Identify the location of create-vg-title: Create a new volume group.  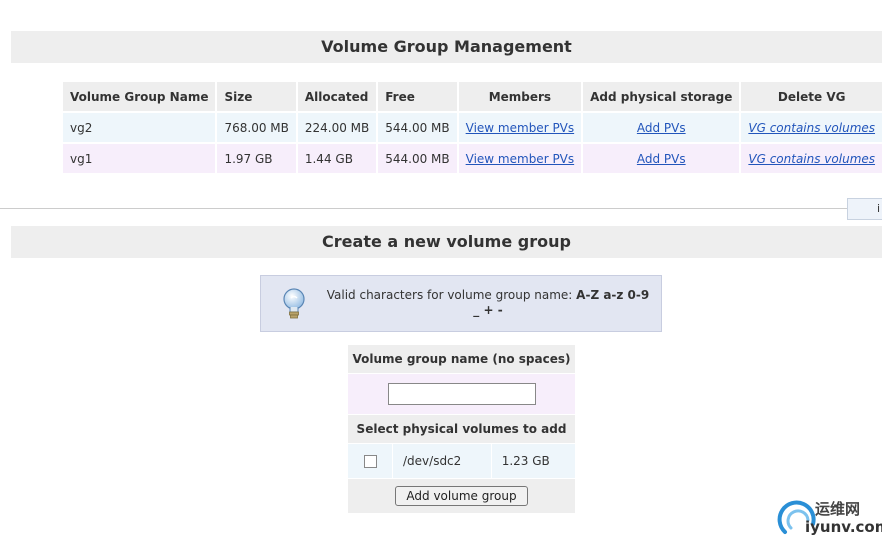
(446, 242).